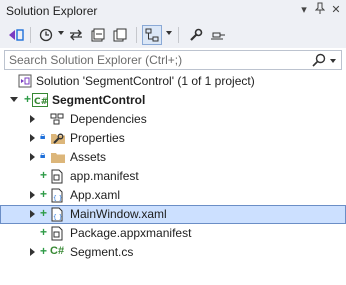 The height and width of the screenshot is (285, 346). What do you see at coordinates (173, 157) in the screenshot?
I see `tree-row-assets: 🔒︎ Assets` at bounding box center [173, 157].